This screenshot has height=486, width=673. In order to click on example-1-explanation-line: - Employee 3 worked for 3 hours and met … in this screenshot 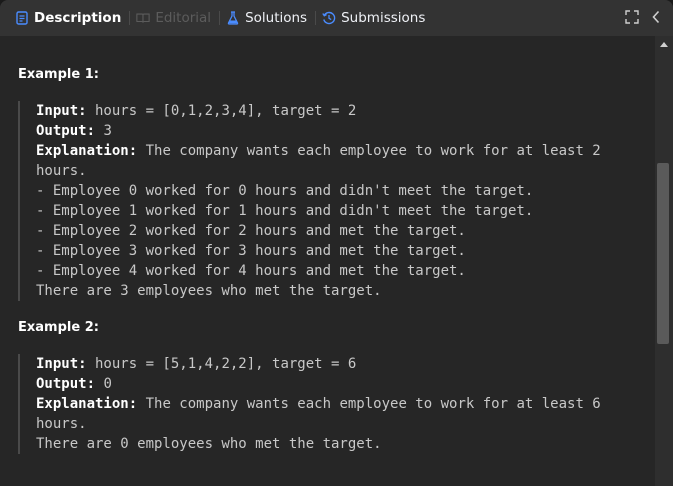, I will do `click(251, 251)`.